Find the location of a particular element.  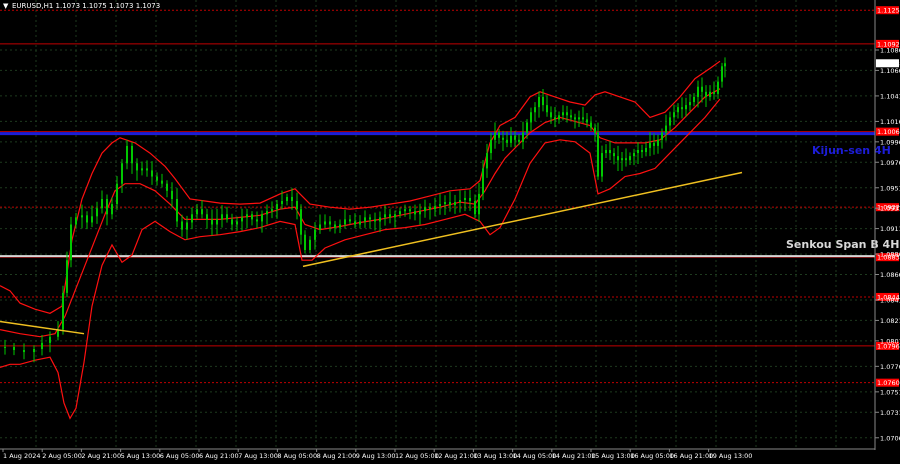

price-tick-label: 1.1066 is located at coordinates (890, 71).